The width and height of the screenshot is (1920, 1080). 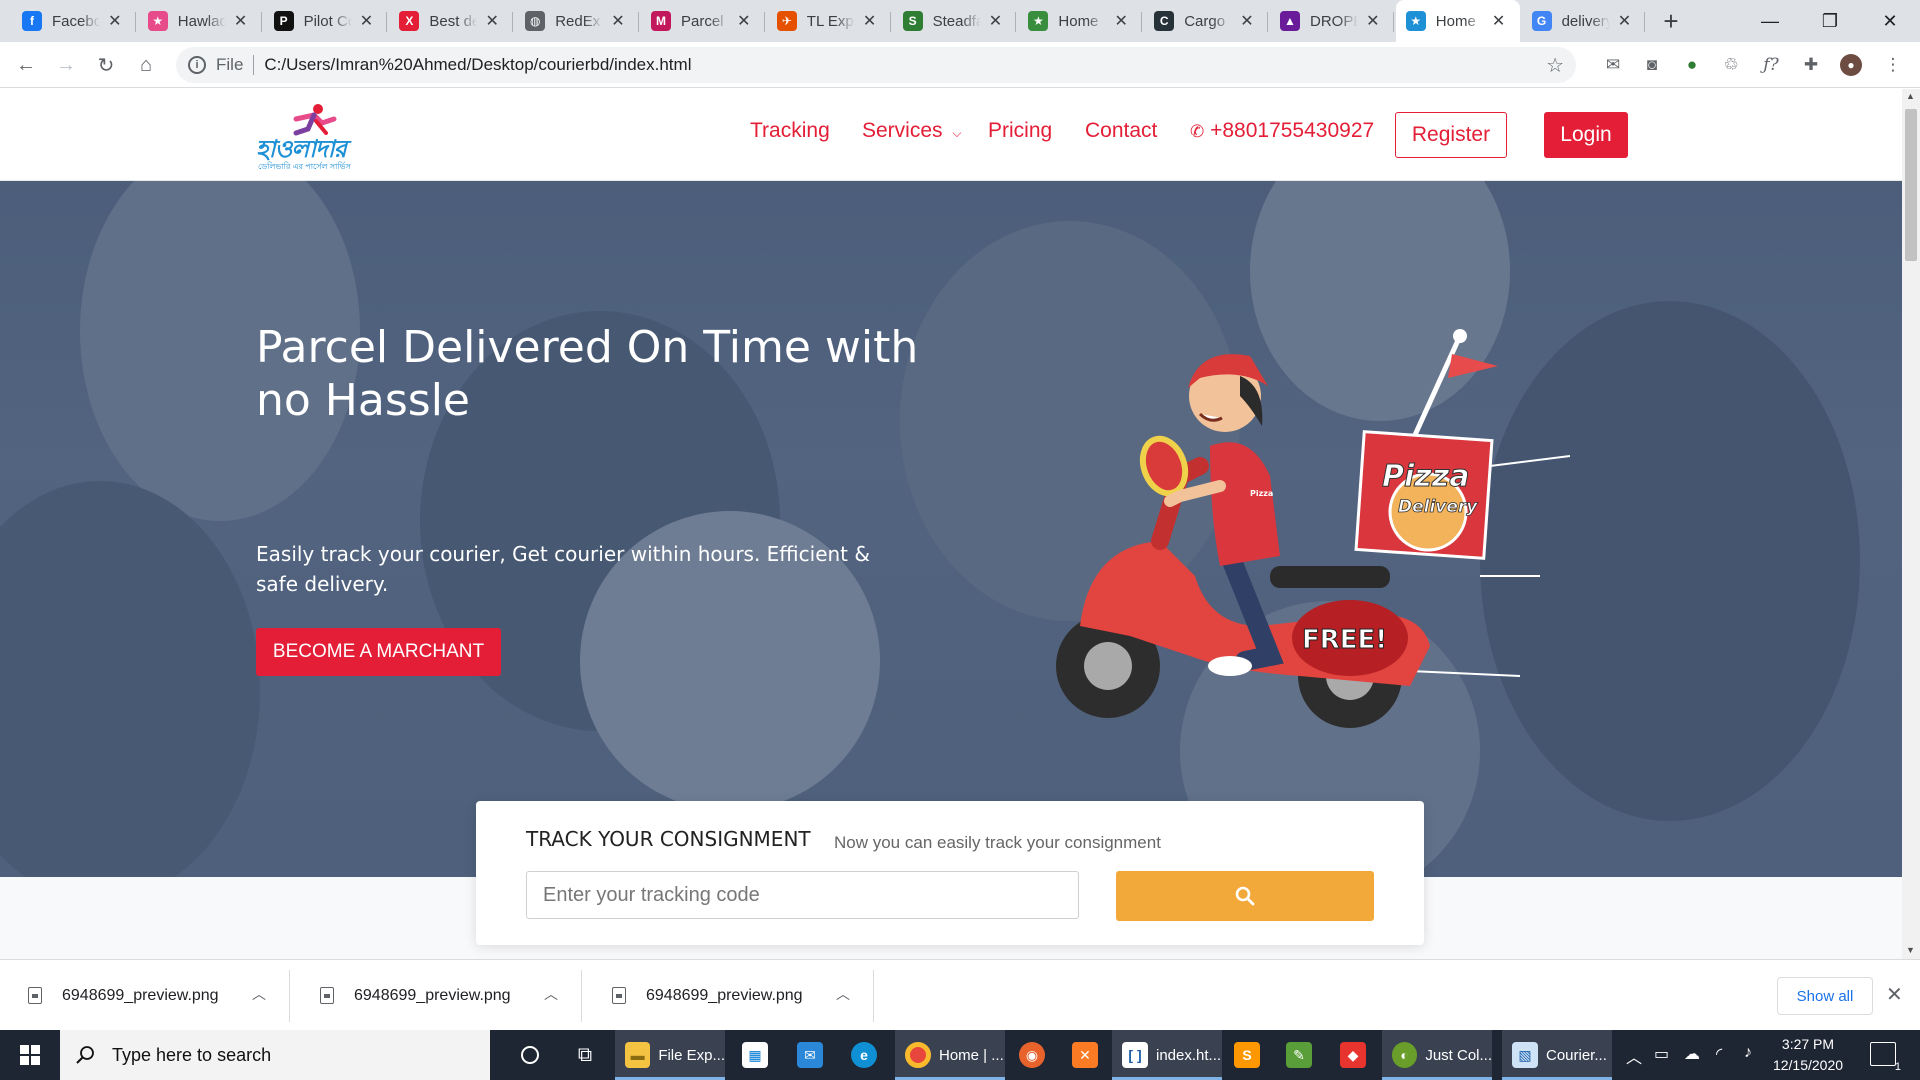 I want to click on info-icon: i, so click(x=197, y=65).